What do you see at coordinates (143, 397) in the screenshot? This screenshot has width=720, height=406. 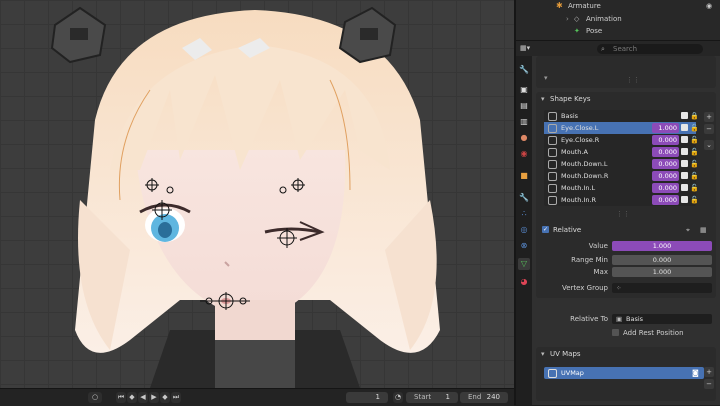 I see `play-reverse-button: ◀` at bounding box center [143, 397].